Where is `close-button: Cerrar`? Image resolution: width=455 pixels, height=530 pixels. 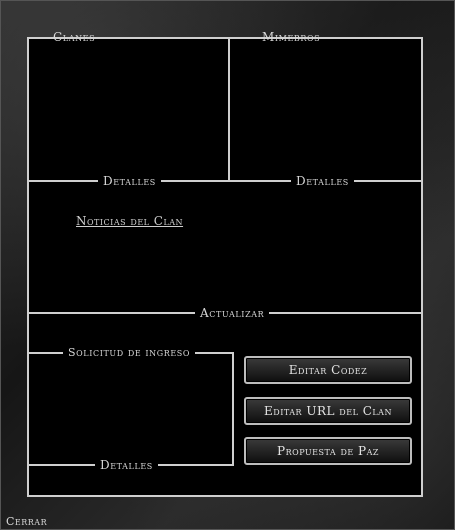
close-button: Cerrar is located at coordinates (26, 521).